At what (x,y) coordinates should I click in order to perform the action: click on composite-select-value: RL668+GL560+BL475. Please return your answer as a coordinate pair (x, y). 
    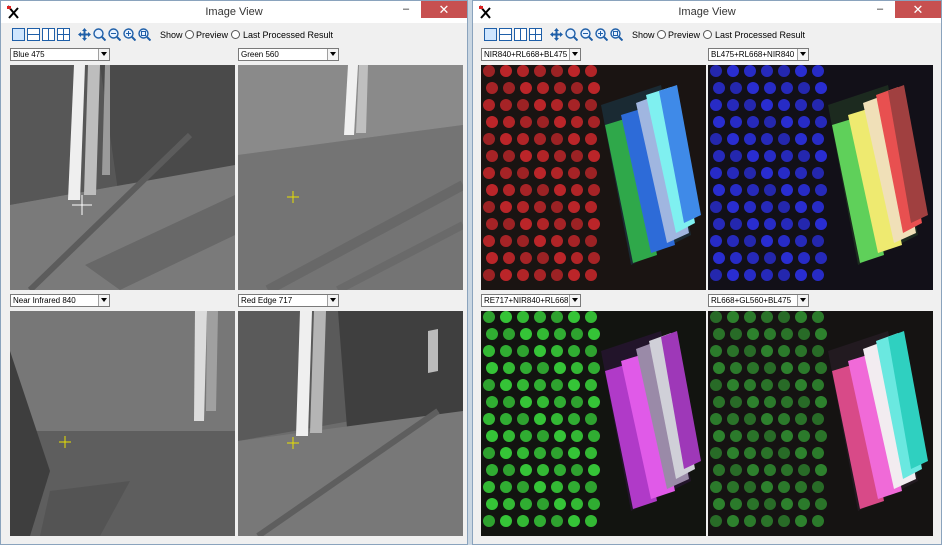
    Looking at the image, I should click on (751, 300).